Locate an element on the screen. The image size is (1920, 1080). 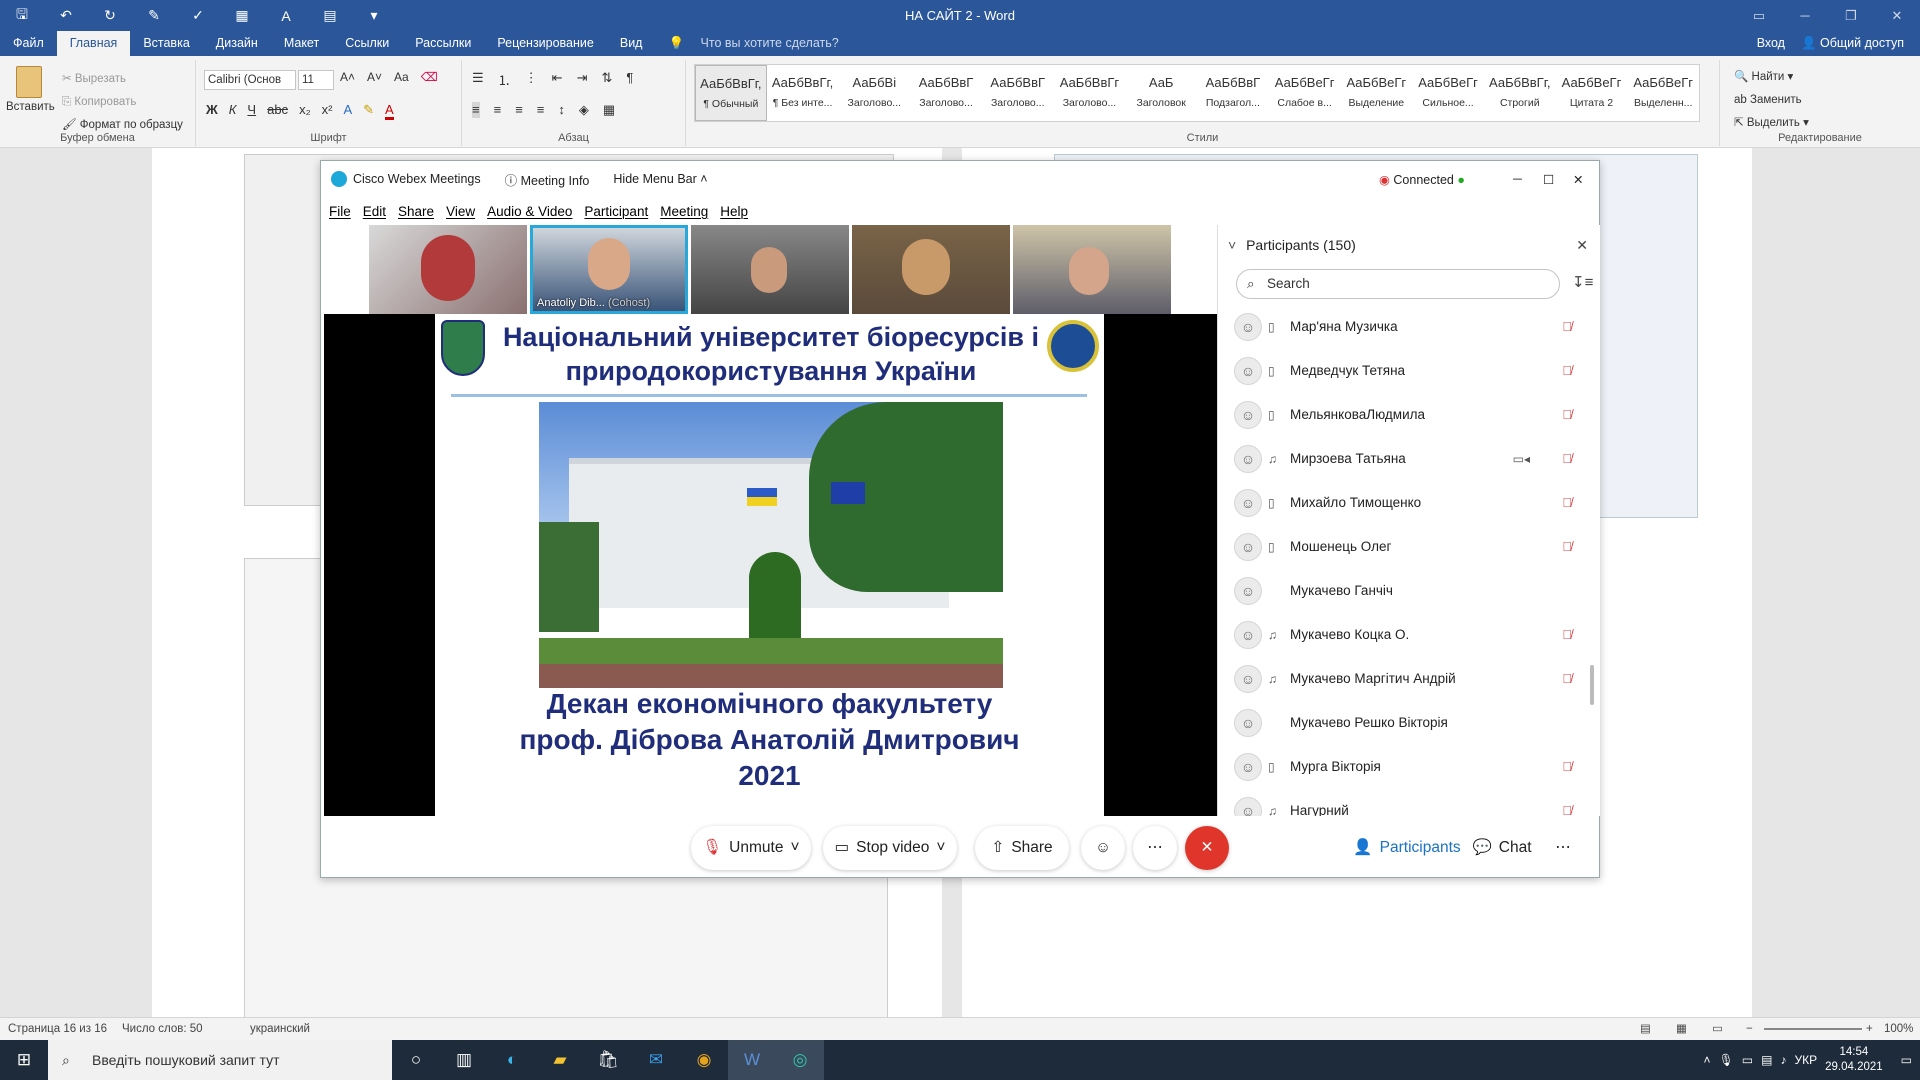
close-icon: ✕ is located at coordinates (1897, 15).